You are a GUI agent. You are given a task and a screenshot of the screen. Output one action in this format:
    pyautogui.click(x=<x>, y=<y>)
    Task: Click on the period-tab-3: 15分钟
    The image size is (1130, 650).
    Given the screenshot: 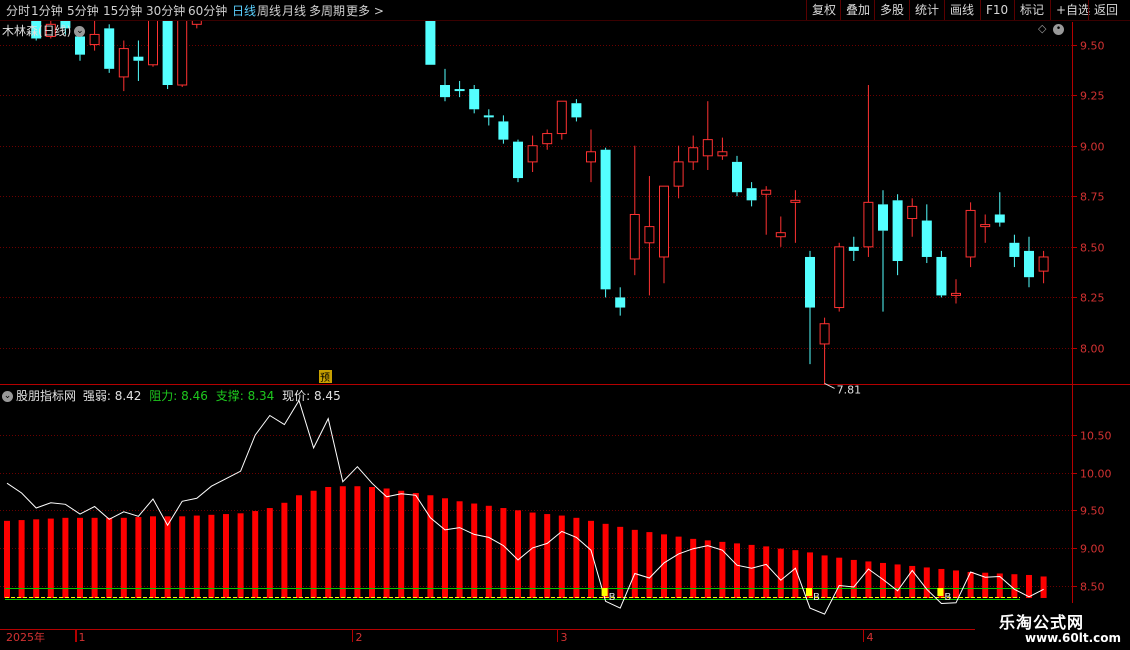 What is the action you would take?
    pyautogui.click(x=122, y=10)
    